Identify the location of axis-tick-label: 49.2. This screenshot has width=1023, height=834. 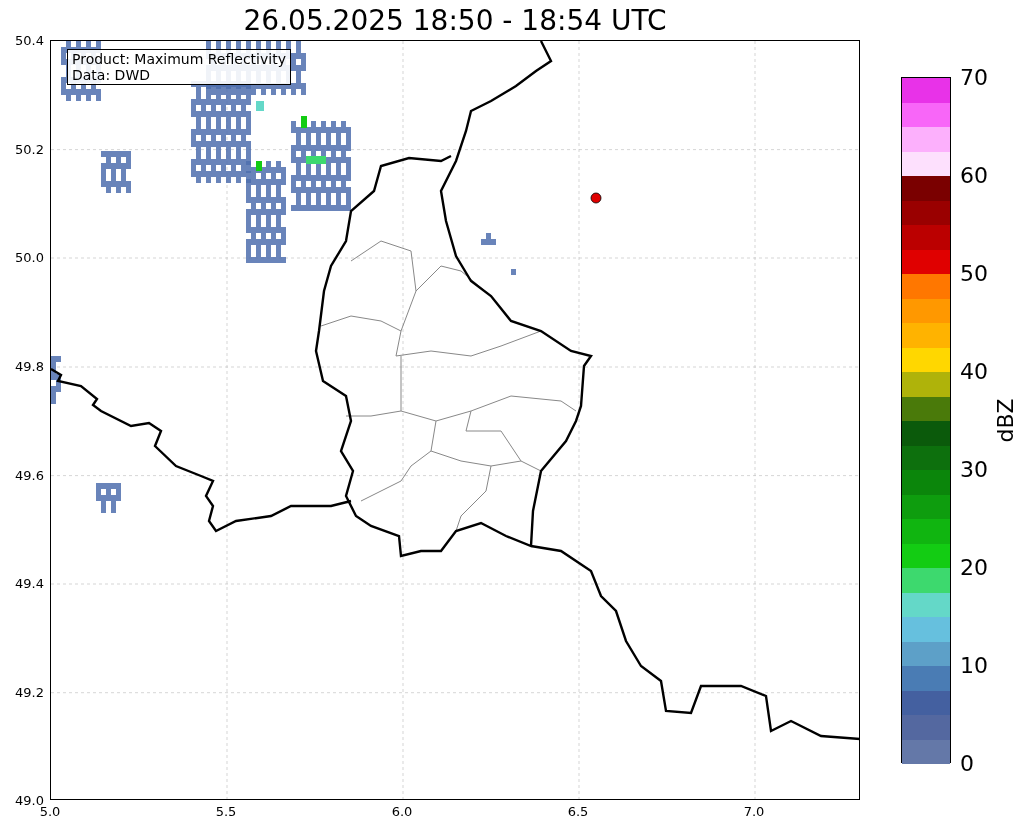
(29, 692).